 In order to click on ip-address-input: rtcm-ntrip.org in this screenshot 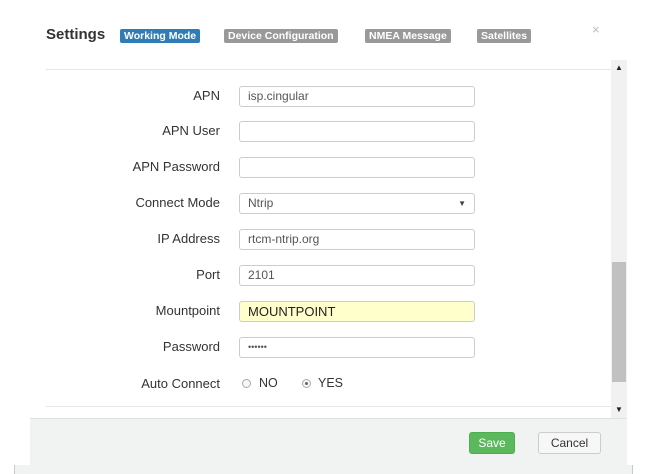, I will do `click(357, 239)`.